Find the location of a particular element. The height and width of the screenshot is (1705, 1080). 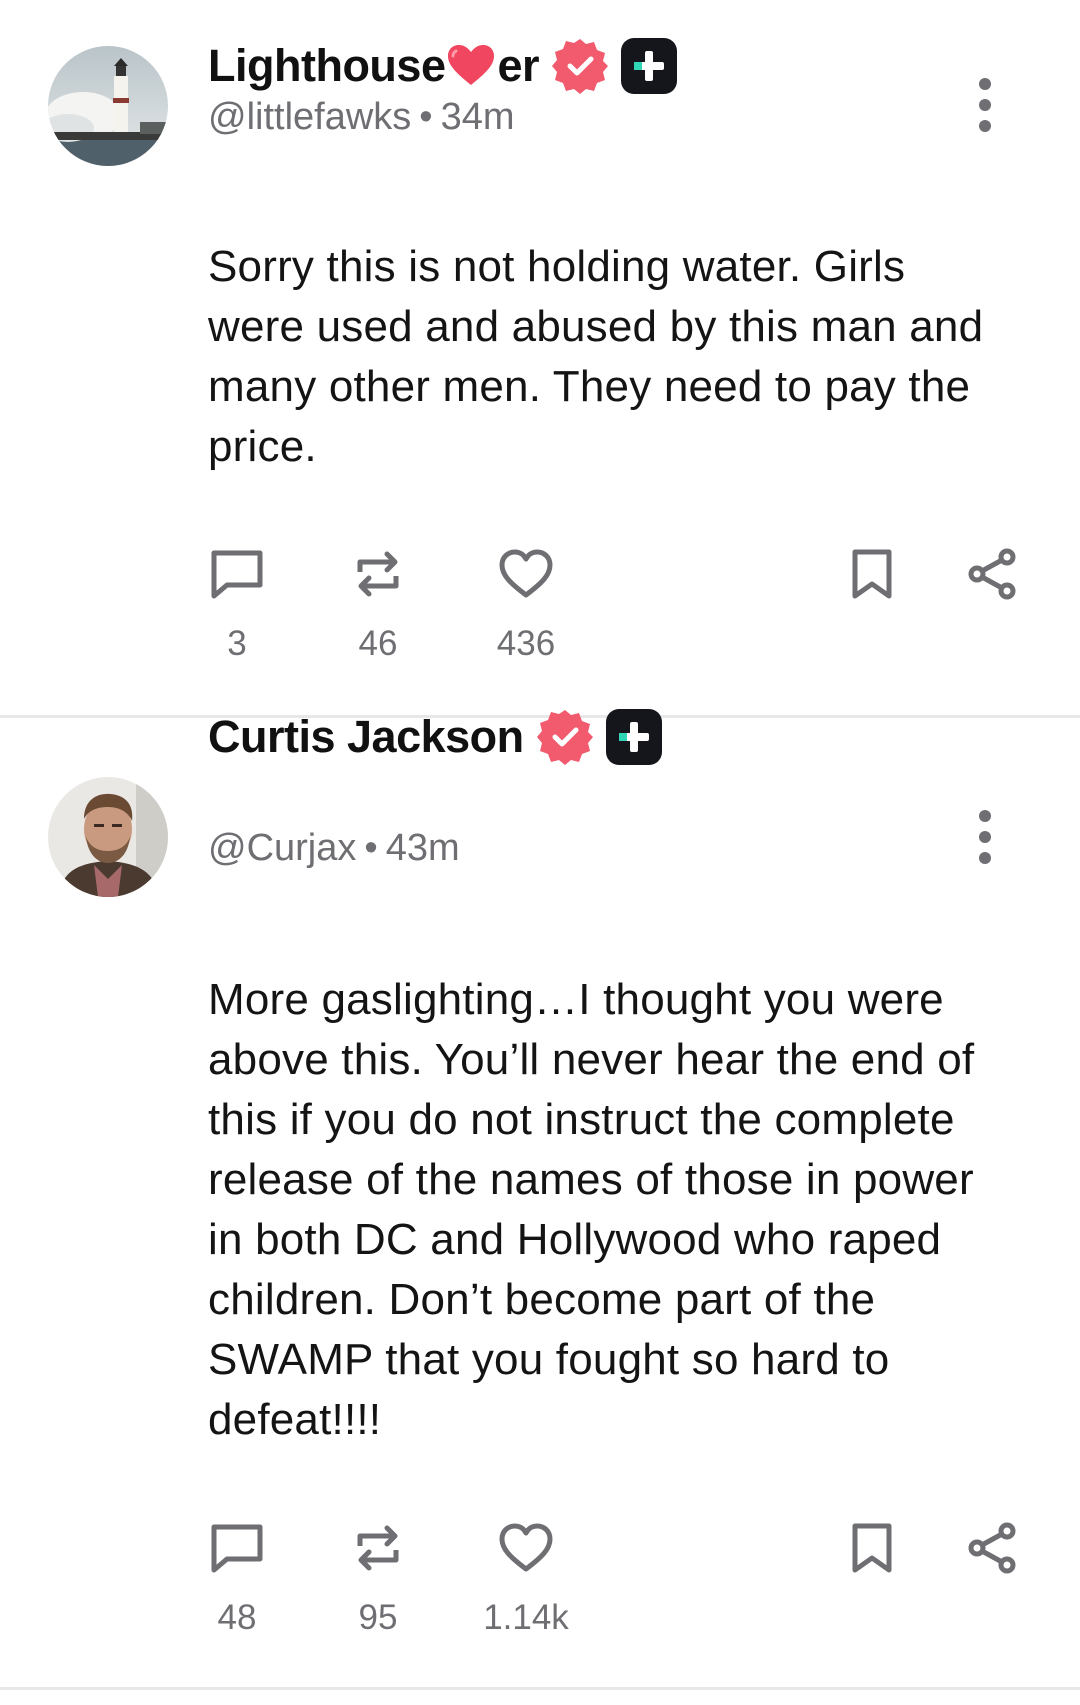

like-button: 1.14k is located at coordinates (526, 1580).